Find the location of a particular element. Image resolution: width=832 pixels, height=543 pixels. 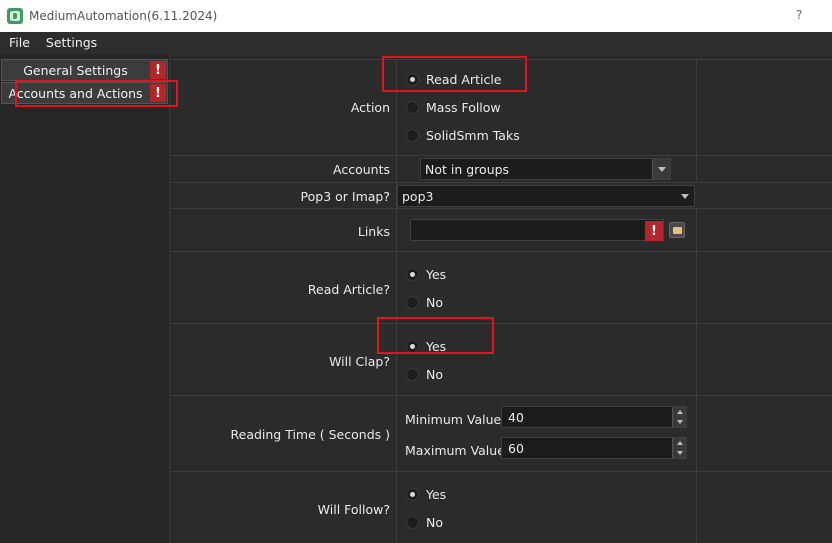

action-label: Action is located at coordinates (370, 107).